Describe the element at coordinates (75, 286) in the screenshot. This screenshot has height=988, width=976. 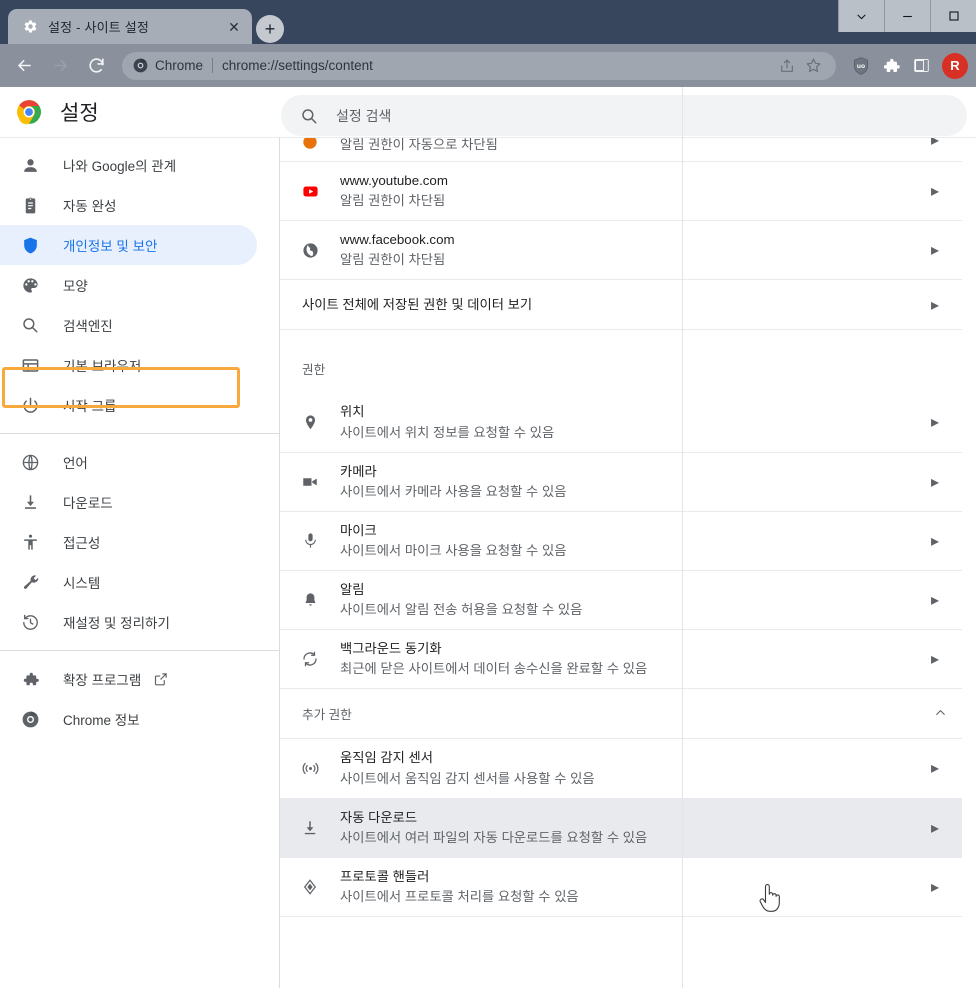
I see `sidebar-item-label: 모양` at that location.